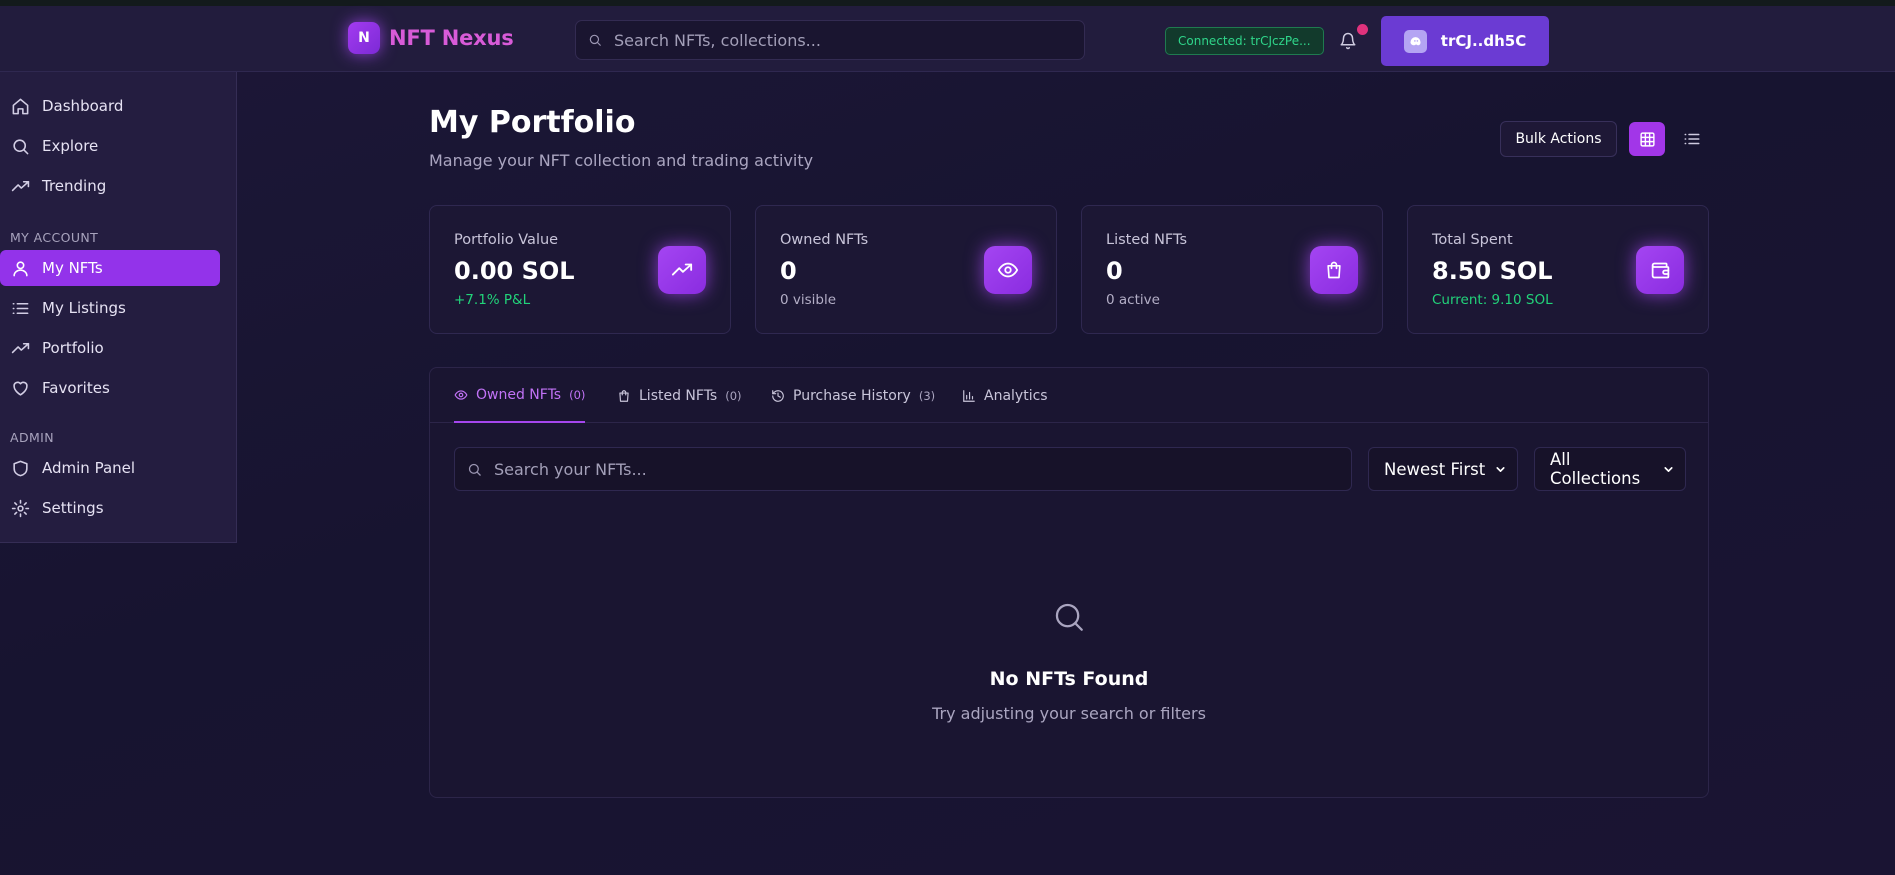 This screenshot has height=875, width=1895. Describe the element at coordinates (849, 40) in the screenshot. I see `global-search-input` at that location.